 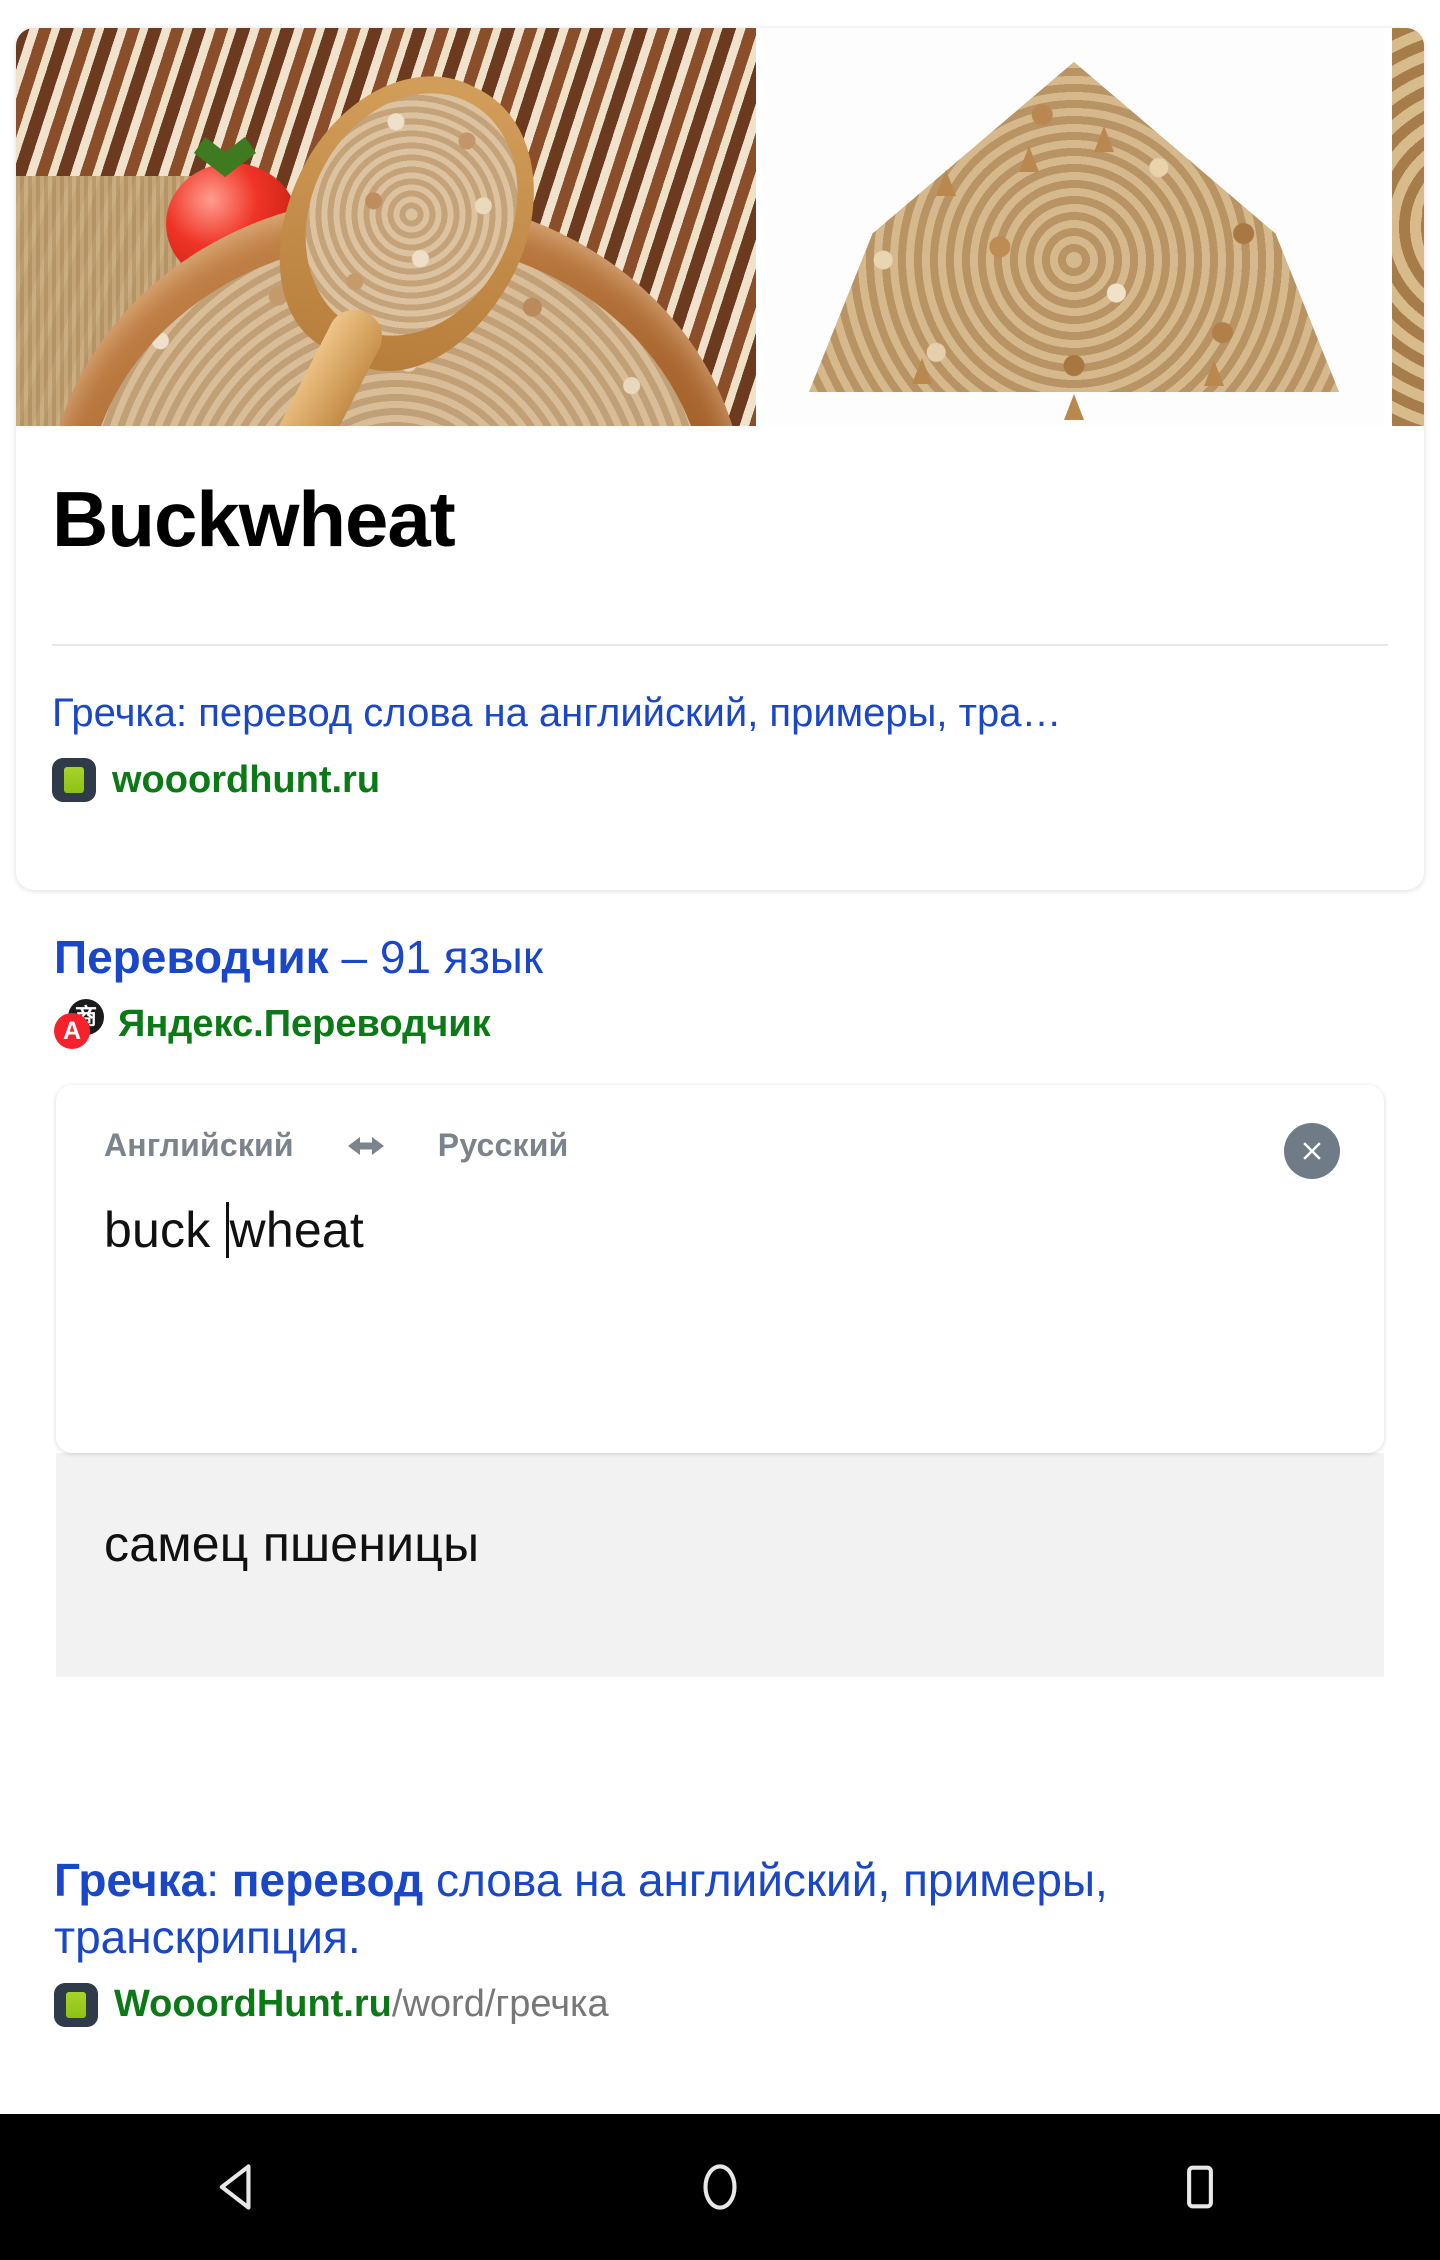 I want to click on stray-grain, so click(x=1074, y=407).